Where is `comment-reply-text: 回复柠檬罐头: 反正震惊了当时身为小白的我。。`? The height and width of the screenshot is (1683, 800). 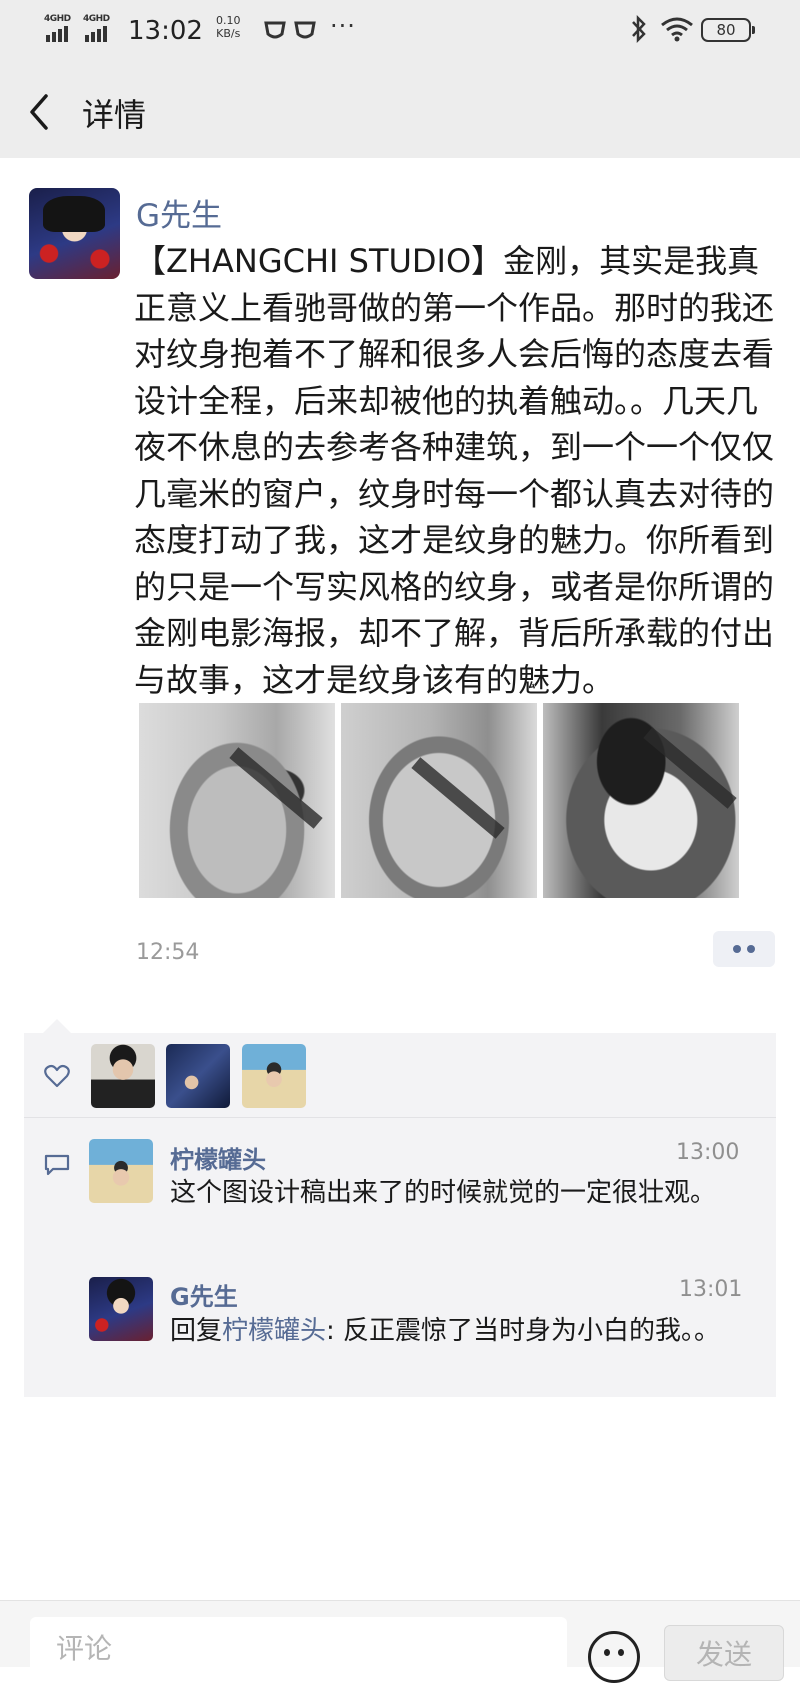 comment-reply-text: 回复柠檬罐头: 反正震惊了当时身为小白的我。。 is located at coordinates (462, 1331).